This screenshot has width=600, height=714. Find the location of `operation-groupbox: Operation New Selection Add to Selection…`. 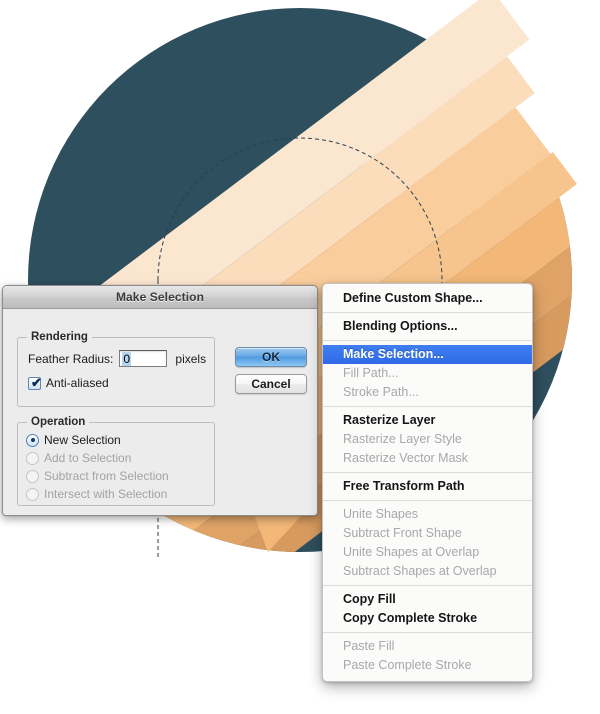

operation-groupbox: Operation New Selection Add to Selection… is located at coordinates (116, 461).